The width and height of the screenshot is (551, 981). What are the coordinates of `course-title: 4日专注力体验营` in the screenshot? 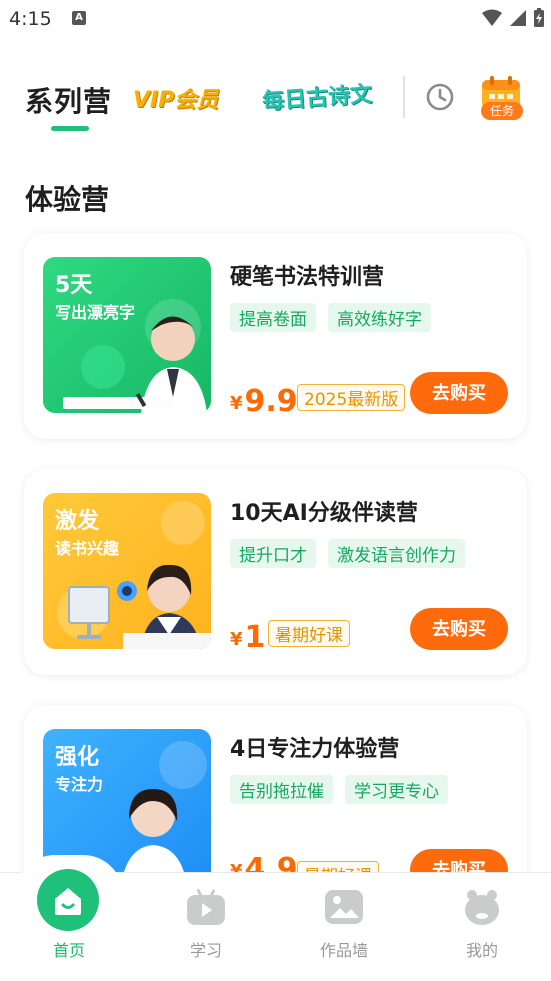 It's located at (315, 749).